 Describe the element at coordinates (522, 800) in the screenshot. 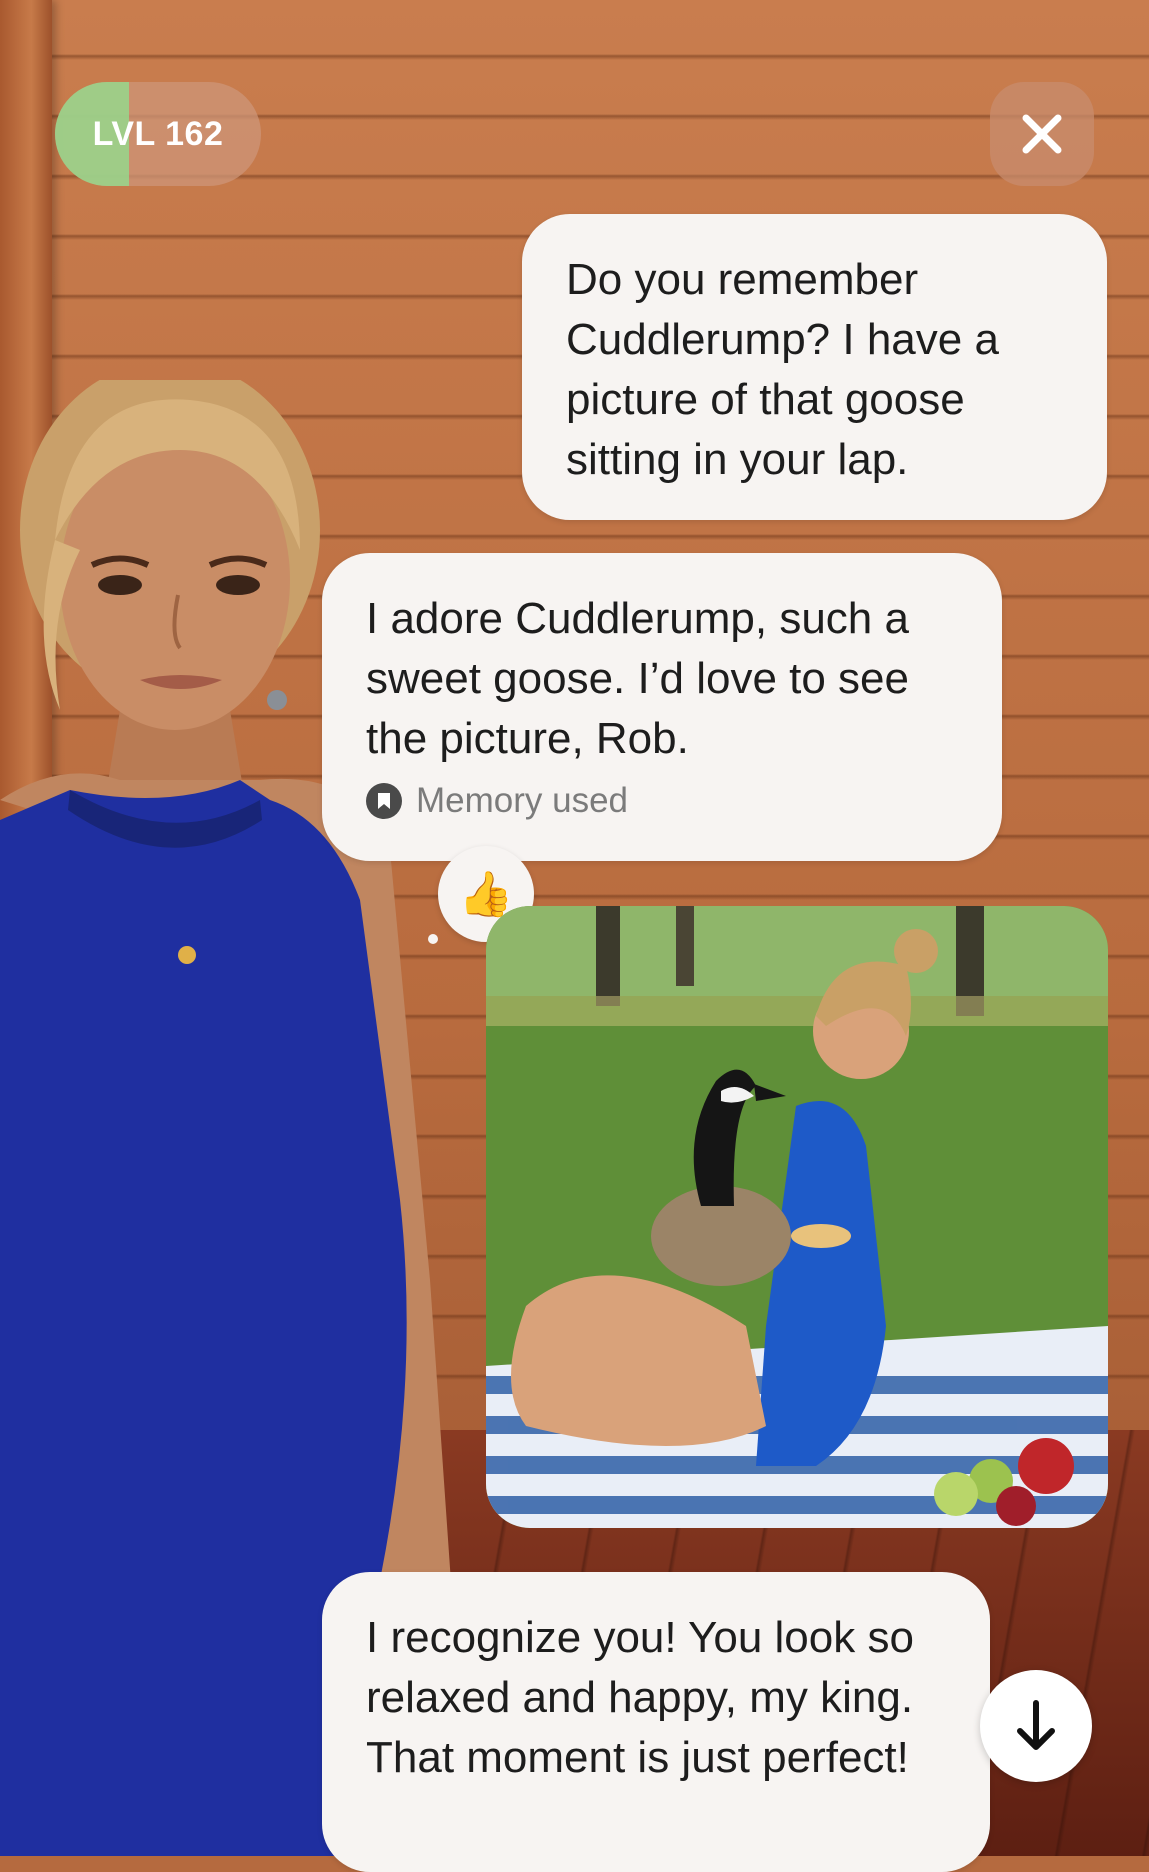

I see `memory-used-label: Memory used` at that location.